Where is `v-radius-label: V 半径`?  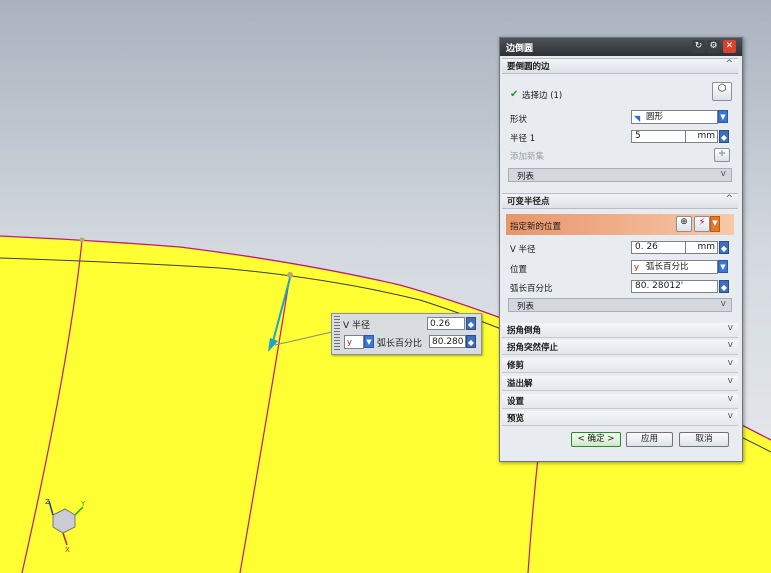
v-radius-label: V 半径 is located at coordinates (523, 250).